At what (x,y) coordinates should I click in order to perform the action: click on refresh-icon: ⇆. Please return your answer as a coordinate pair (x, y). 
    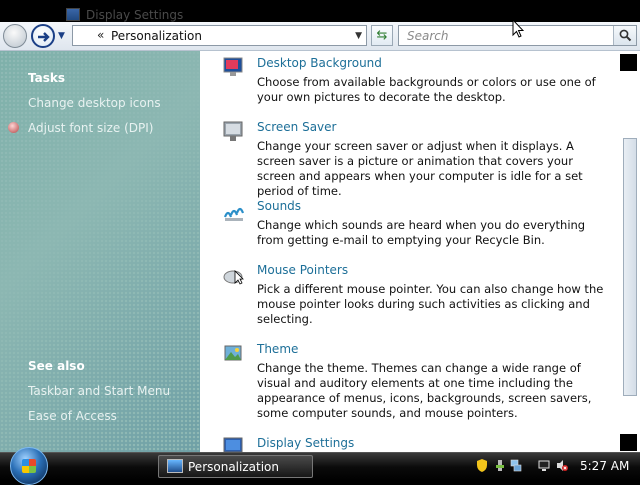
    Looking at the image, I should click on (382, 35).